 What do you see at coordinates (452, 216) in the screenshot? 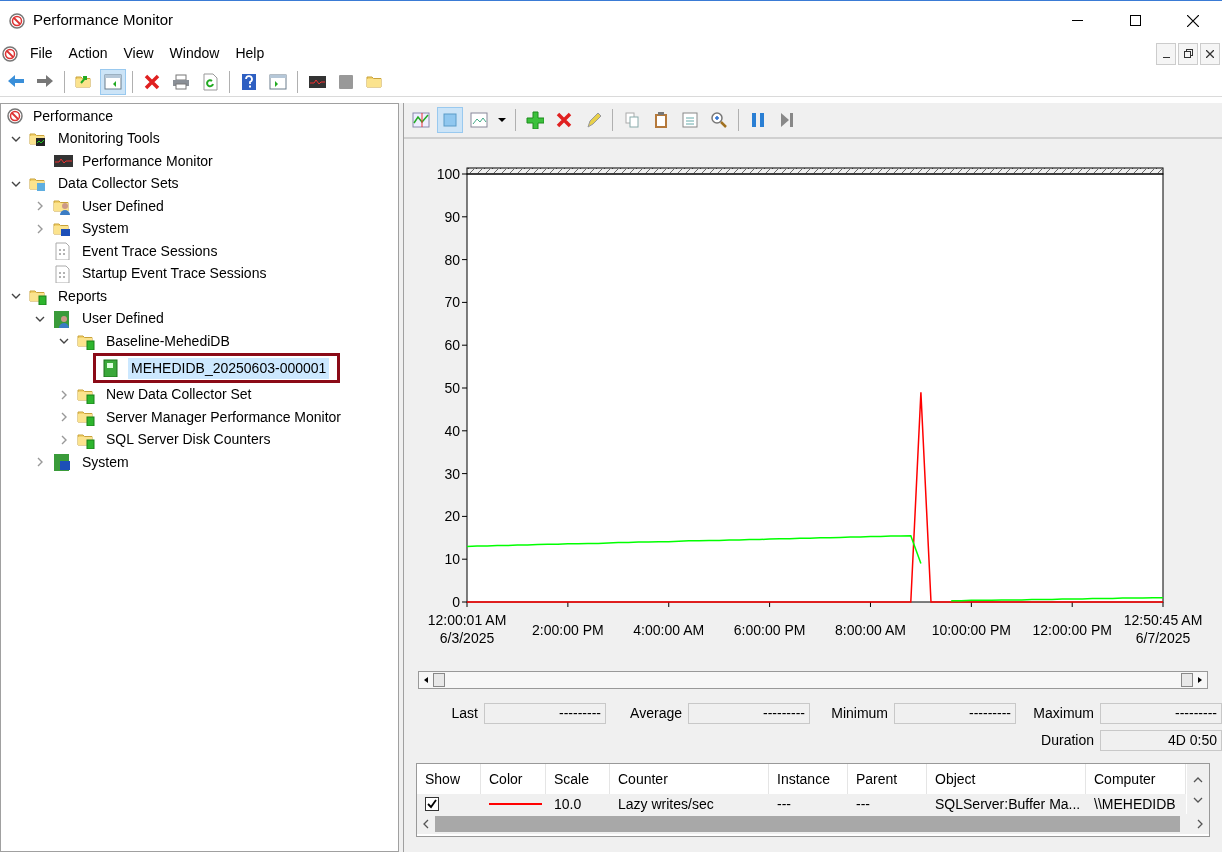
I see `y-tick-label: 90` at bounding box center [452, 216].